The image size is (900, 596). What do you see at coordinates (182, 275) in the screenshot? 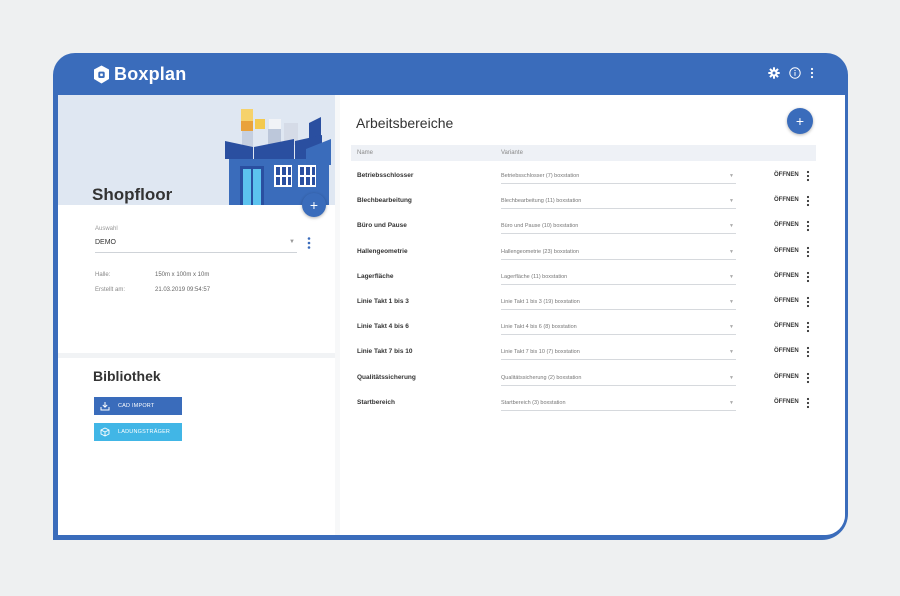
I see `hall-value: 150m x 100m x 10m` at bounding box center [182, 275].